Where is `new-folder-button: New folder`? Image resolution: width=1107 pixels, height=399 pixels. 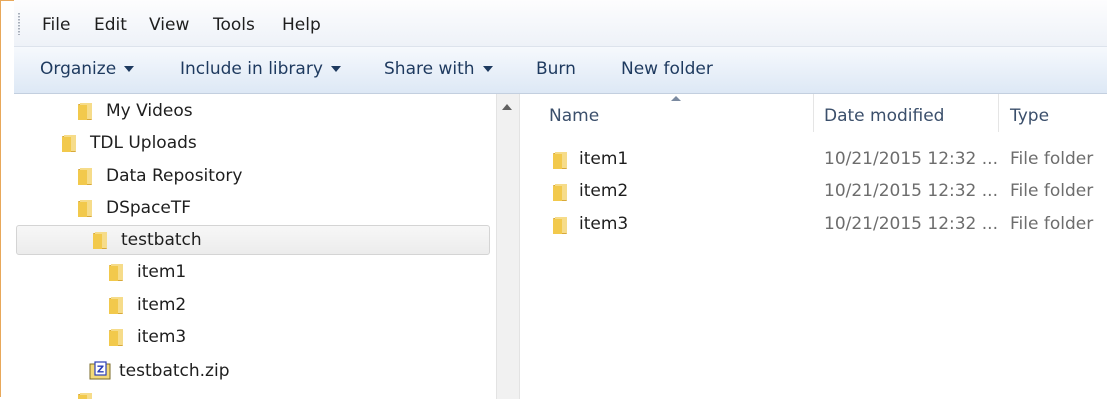 new-folder-button: New folder is located at coordinates (667, 69).